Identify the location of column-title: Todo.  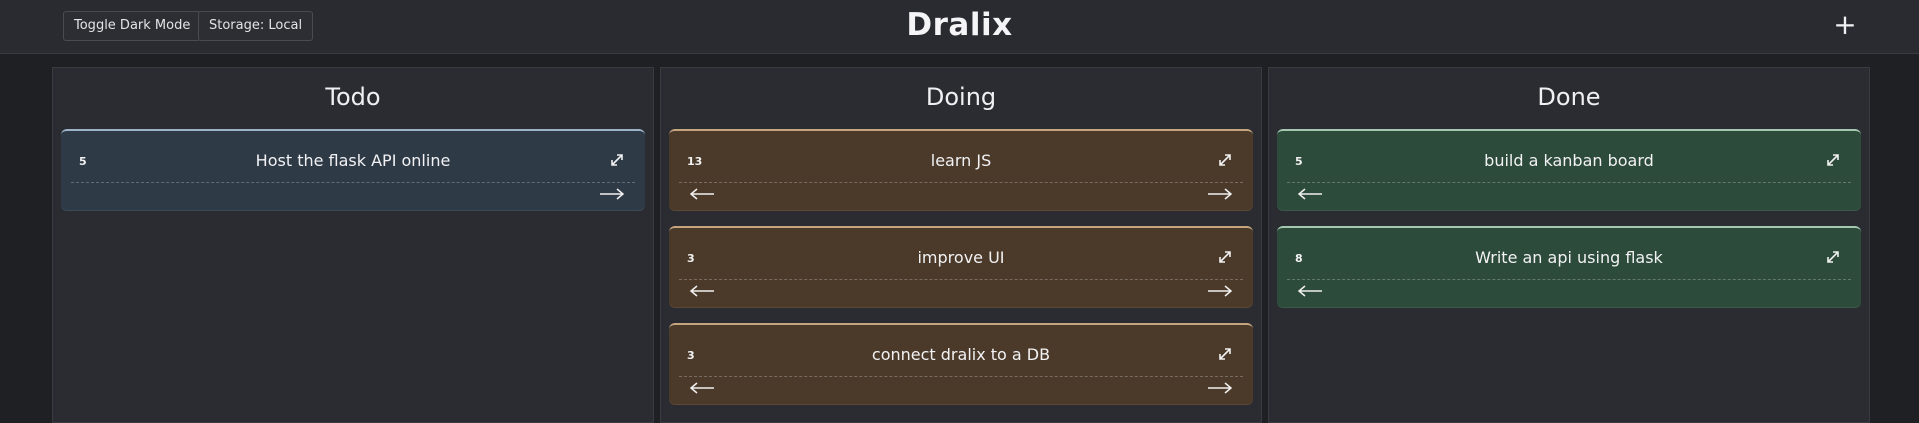
(353, 97).